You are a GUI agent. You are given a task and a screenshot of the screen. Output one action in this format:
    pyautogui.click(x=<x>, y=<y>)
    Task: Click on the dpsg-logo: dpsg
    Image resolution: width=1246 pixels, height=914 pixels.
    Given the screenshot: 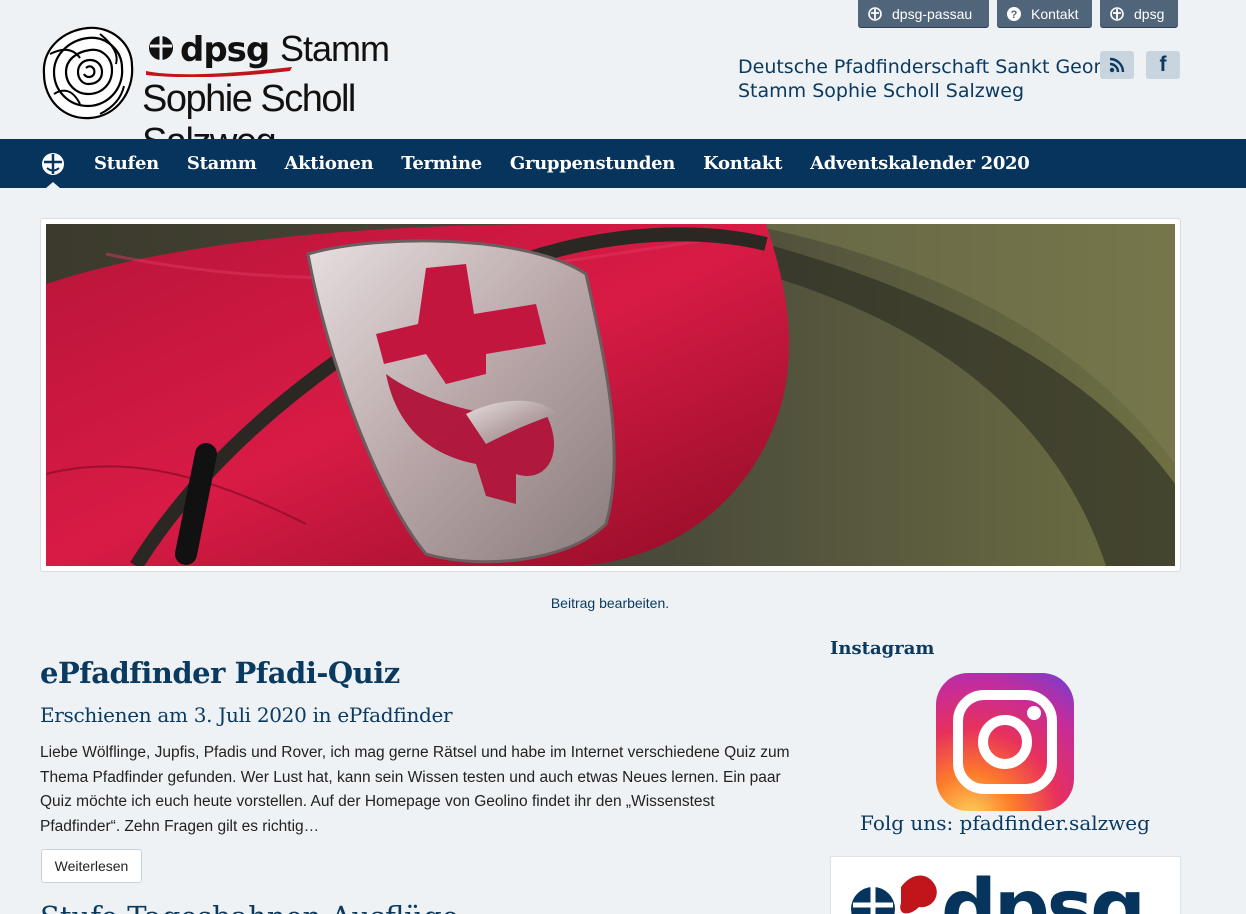 What is the action you would take?
    pyautogui.click(x=998, y=889)
    